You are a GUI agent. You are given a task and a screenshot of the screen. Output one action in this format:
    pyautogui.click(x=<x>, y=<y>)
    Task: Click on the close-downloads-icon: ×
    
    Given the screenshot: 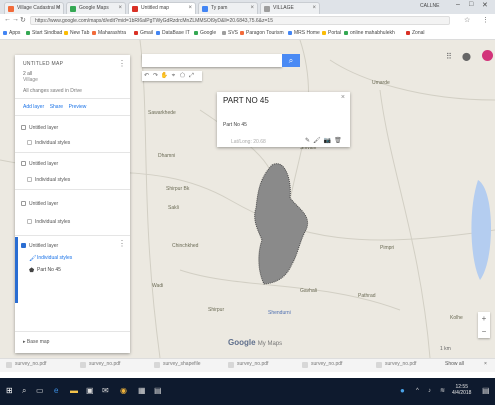 What is the action you would take?
    pyautogui.click(x=485, y=364)
    